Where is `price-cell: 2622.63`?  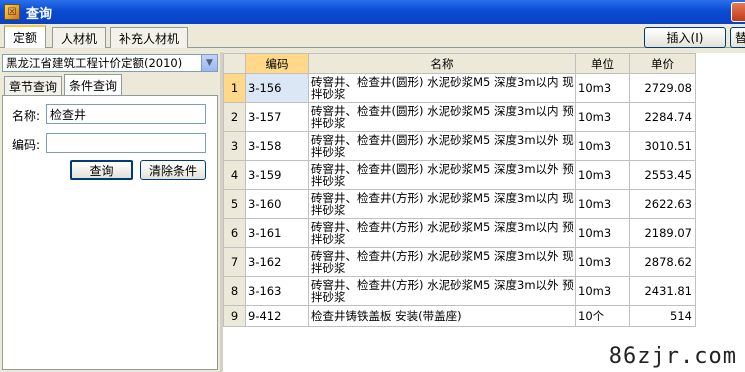 price-cell: 2622.63 is located at coordinates (662, 204).